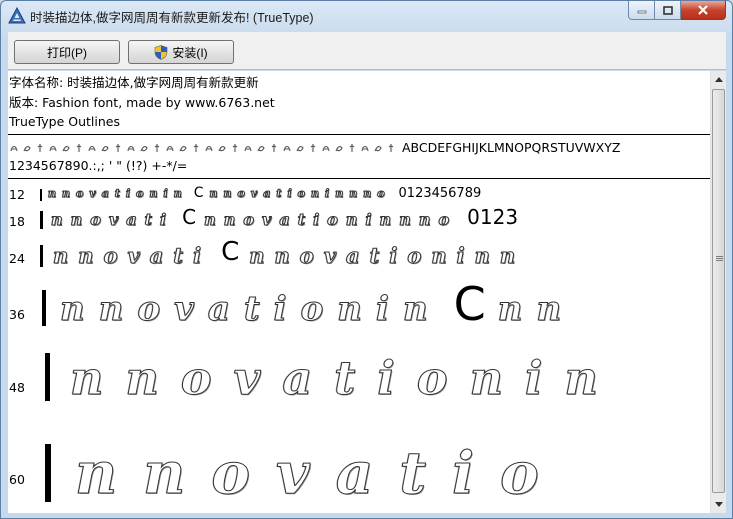  What do you see at coordinates (64, 121) in the screenshot?
I see `font-outline-line: TrueType Outlines` at bounding box center [64, 121].